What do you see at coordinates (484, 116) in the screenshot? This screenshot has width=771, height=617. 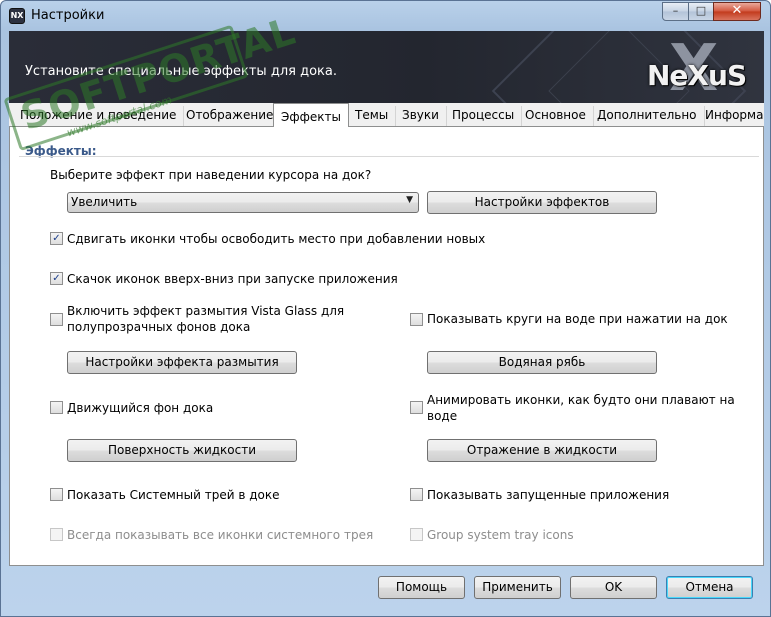 I see `tab-processes: Процессы` at bounding box center [484, 116].